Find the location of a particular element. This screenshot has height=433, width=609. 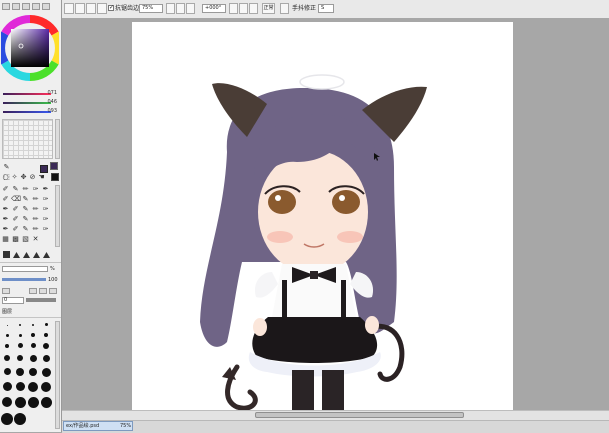

hsv-mode-button is located at coordinates (26, 6).